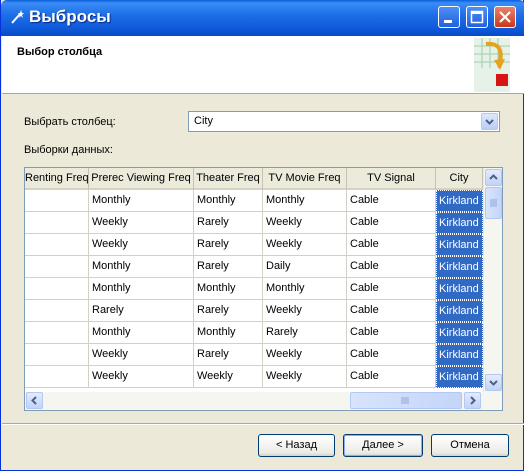 The width and height of the screenshot is (524, 471). Describe the element at coordinates (263, 65) in the screenshot. I see `header-panel: Выбор столбца` at that location.